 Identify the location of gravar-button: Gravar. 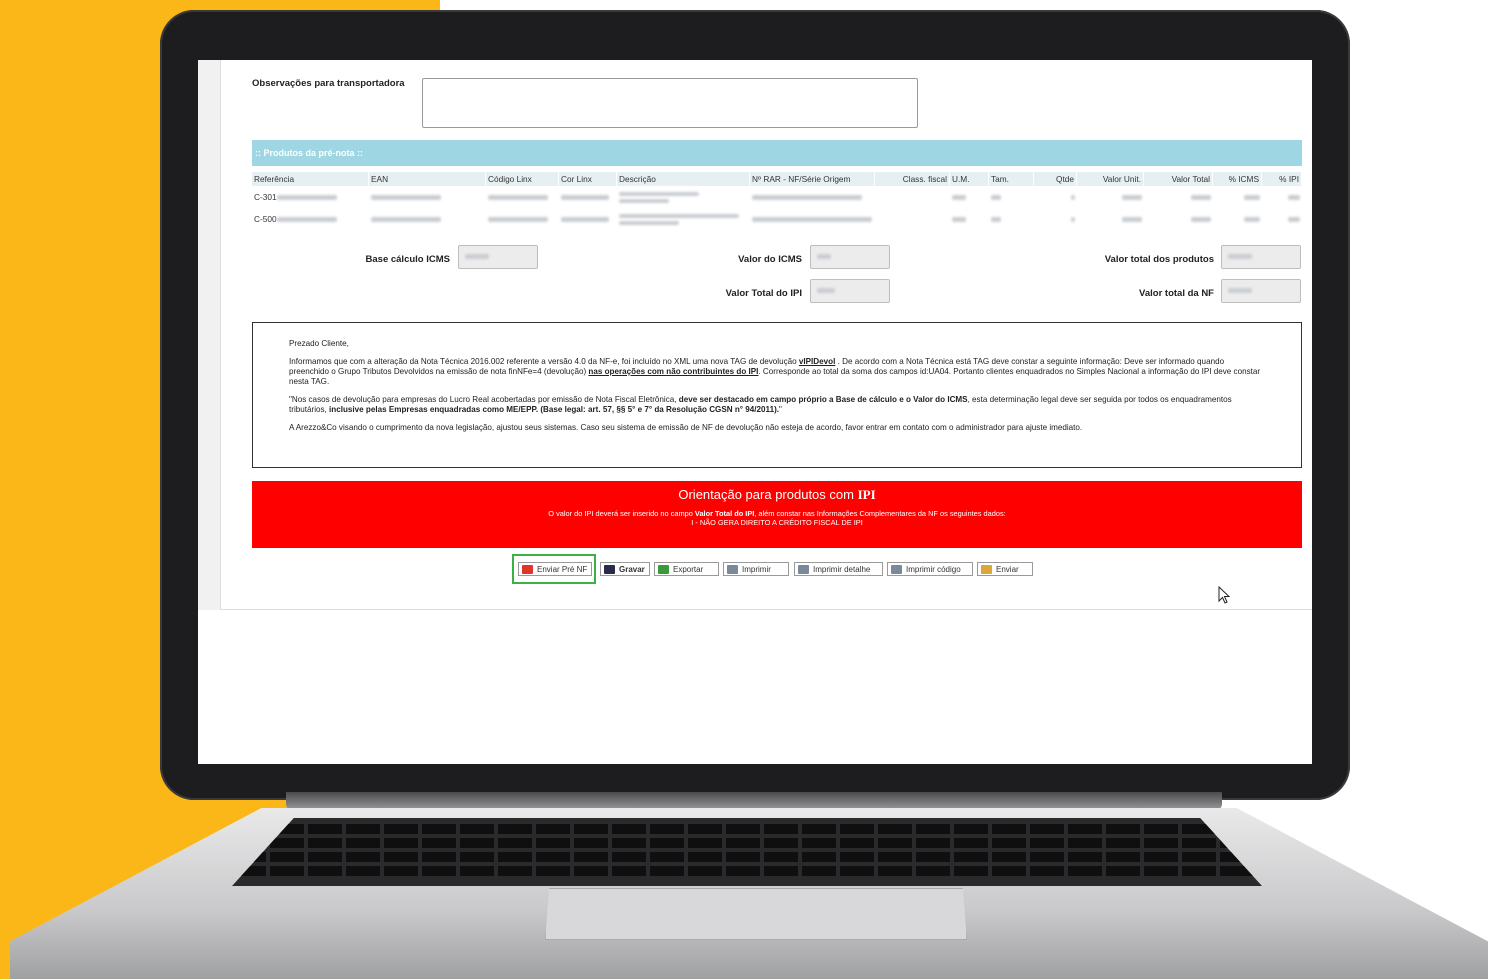
(625, 569).